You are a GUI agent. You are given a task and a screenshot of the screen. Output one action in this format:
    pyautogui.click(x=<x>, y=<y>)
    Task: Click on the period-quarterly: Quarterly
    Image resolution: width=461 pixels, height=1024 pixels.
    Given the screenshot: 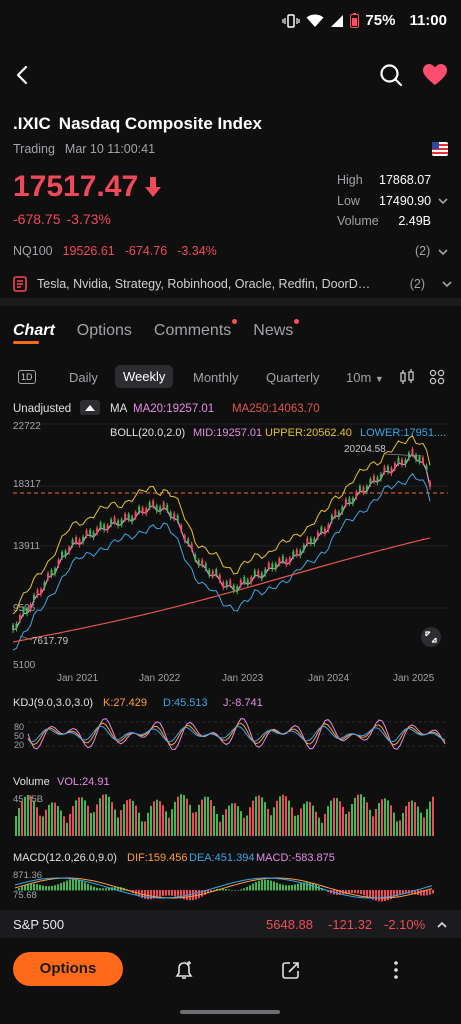 What is the action you would take?
    pyautogui.click(x=292, y=377)
    